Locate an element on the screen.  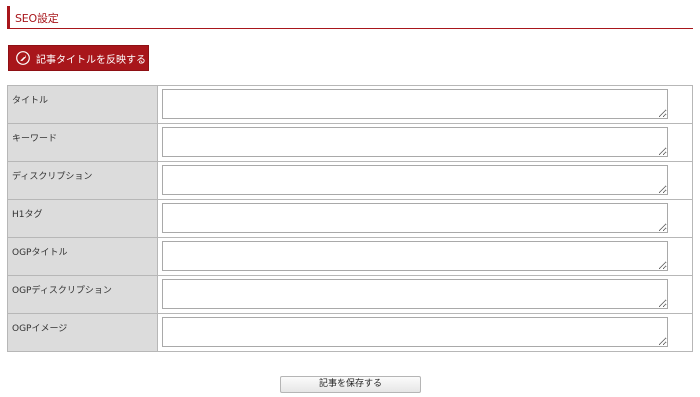
field-row-ogp-description: OGPディスクリプション is located at coordinates (350, 294).